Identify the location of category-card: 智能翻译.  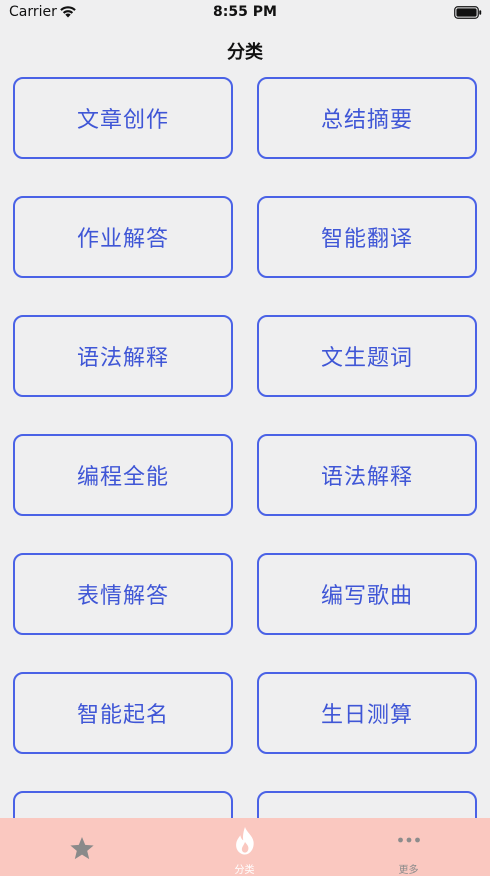
(367, 237).